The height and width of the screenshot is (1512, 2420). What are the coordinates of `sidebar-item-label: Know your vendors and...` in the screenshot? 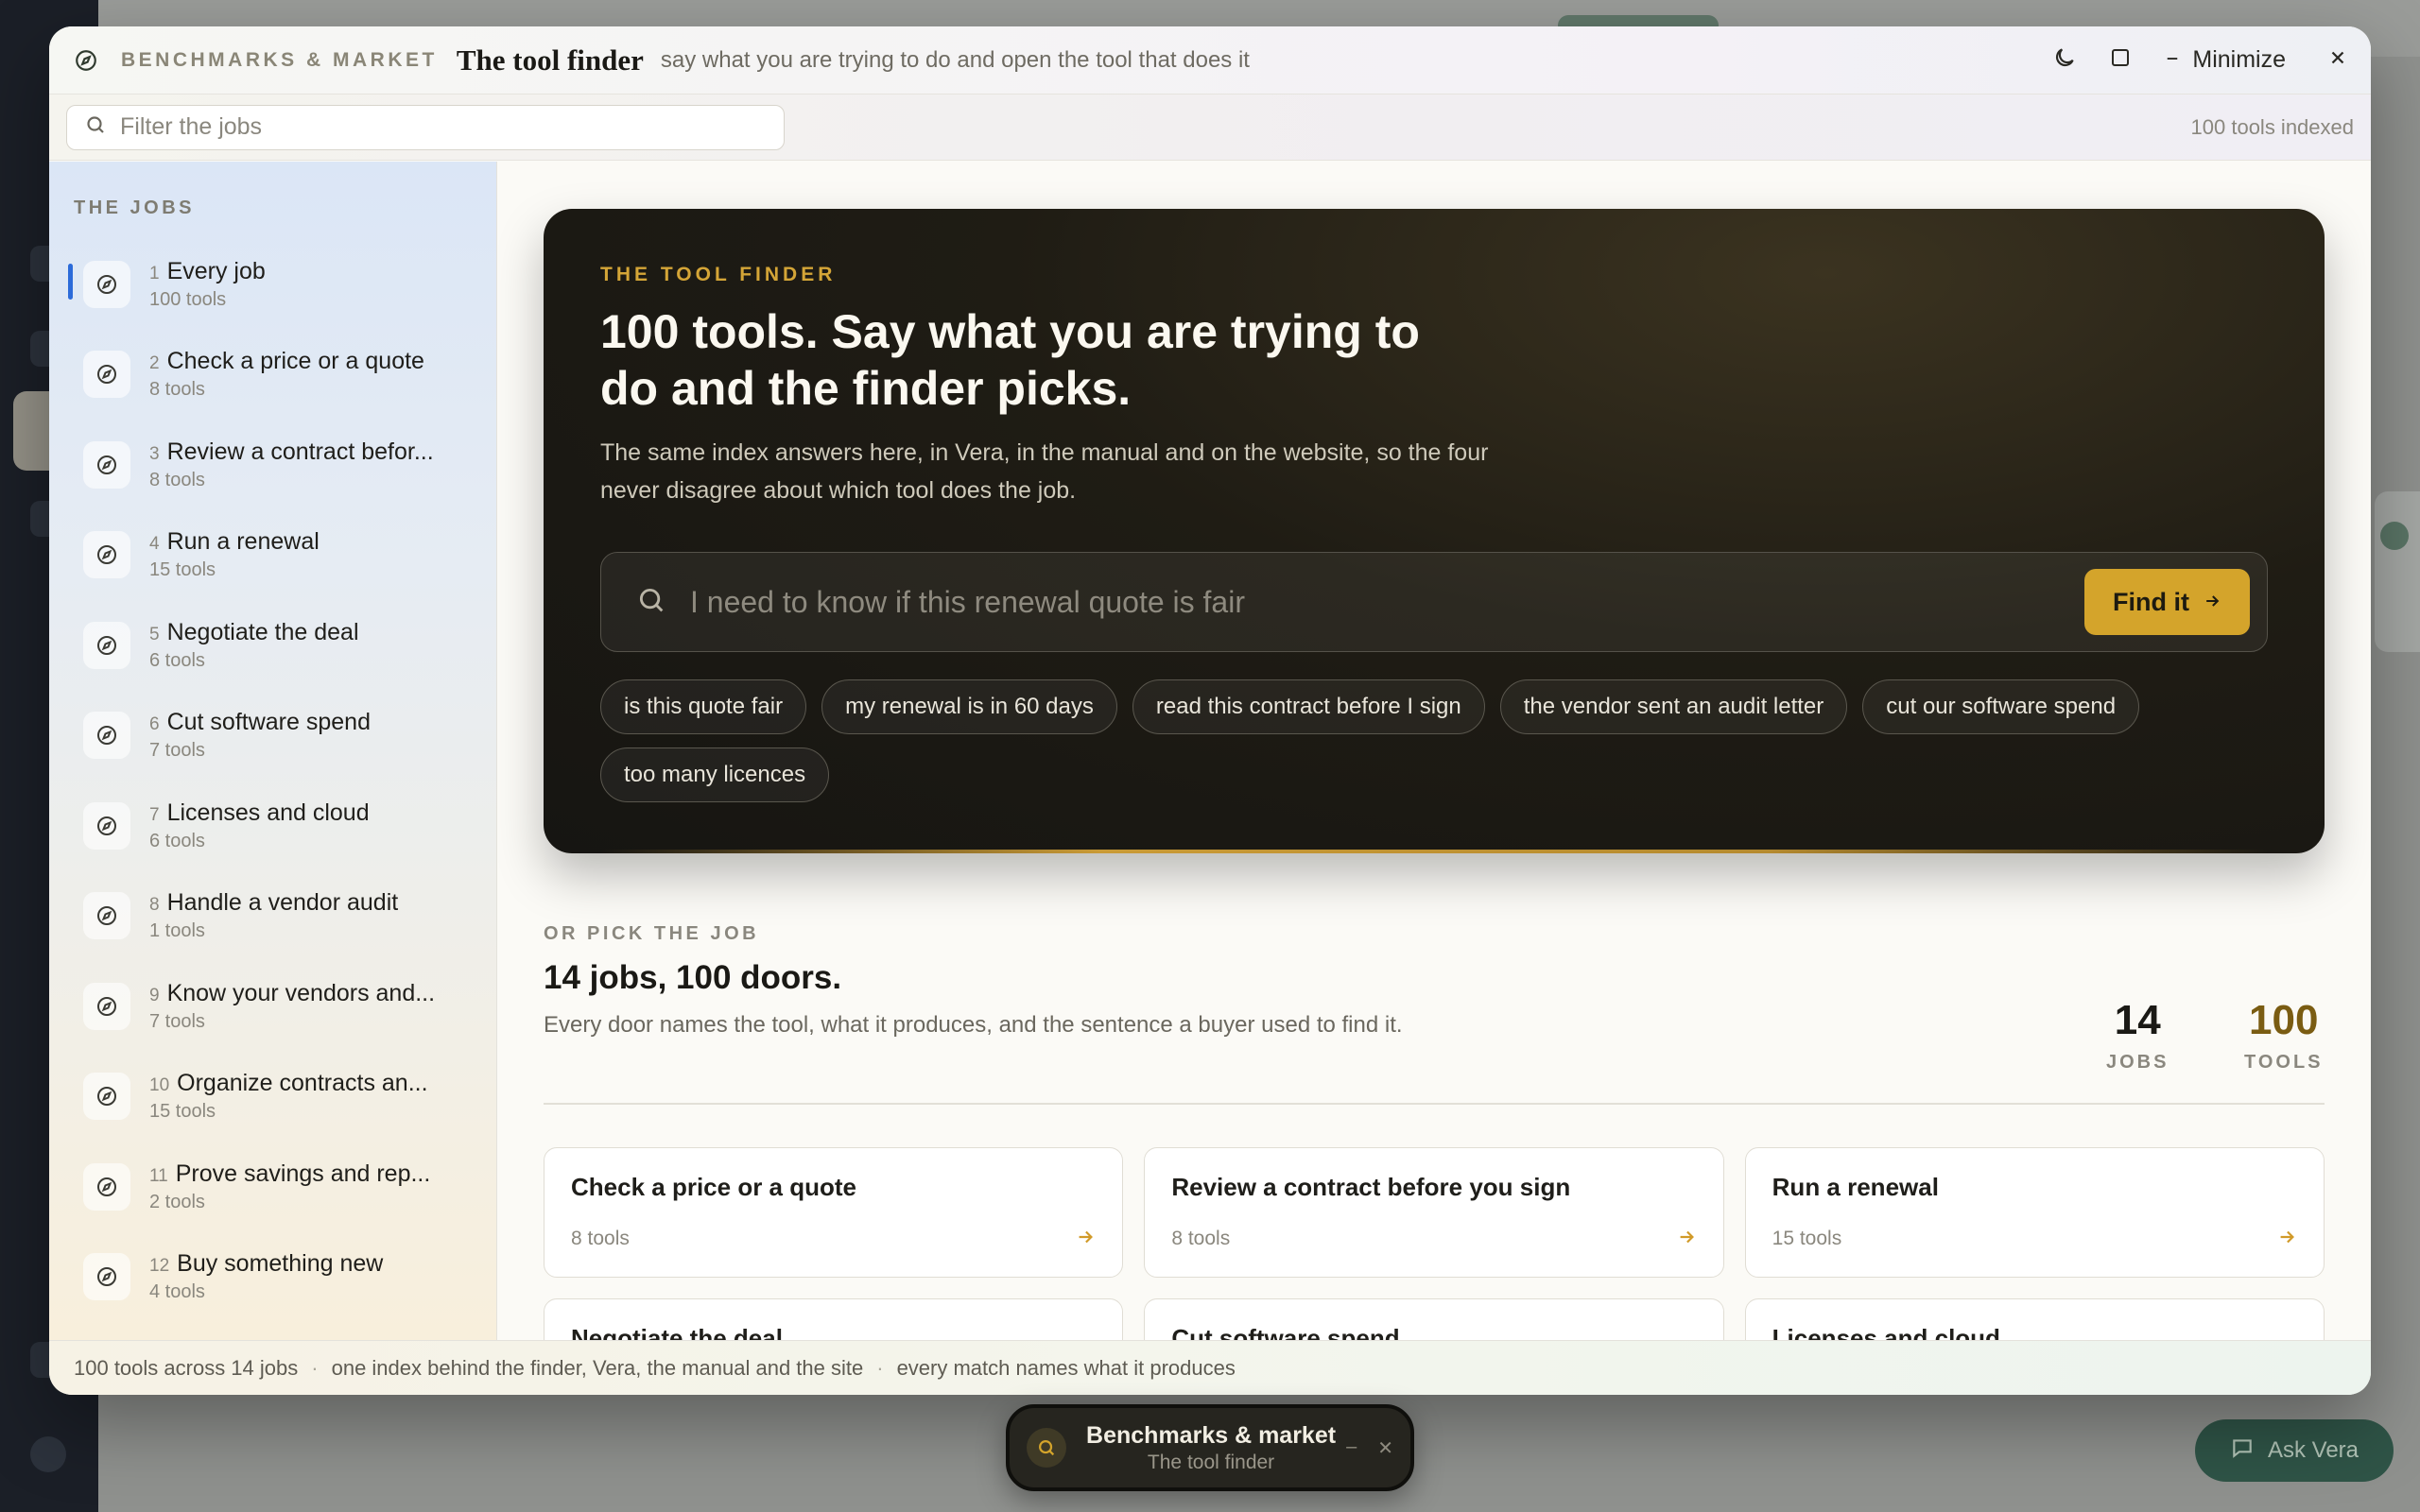 It's located at (301, 992).